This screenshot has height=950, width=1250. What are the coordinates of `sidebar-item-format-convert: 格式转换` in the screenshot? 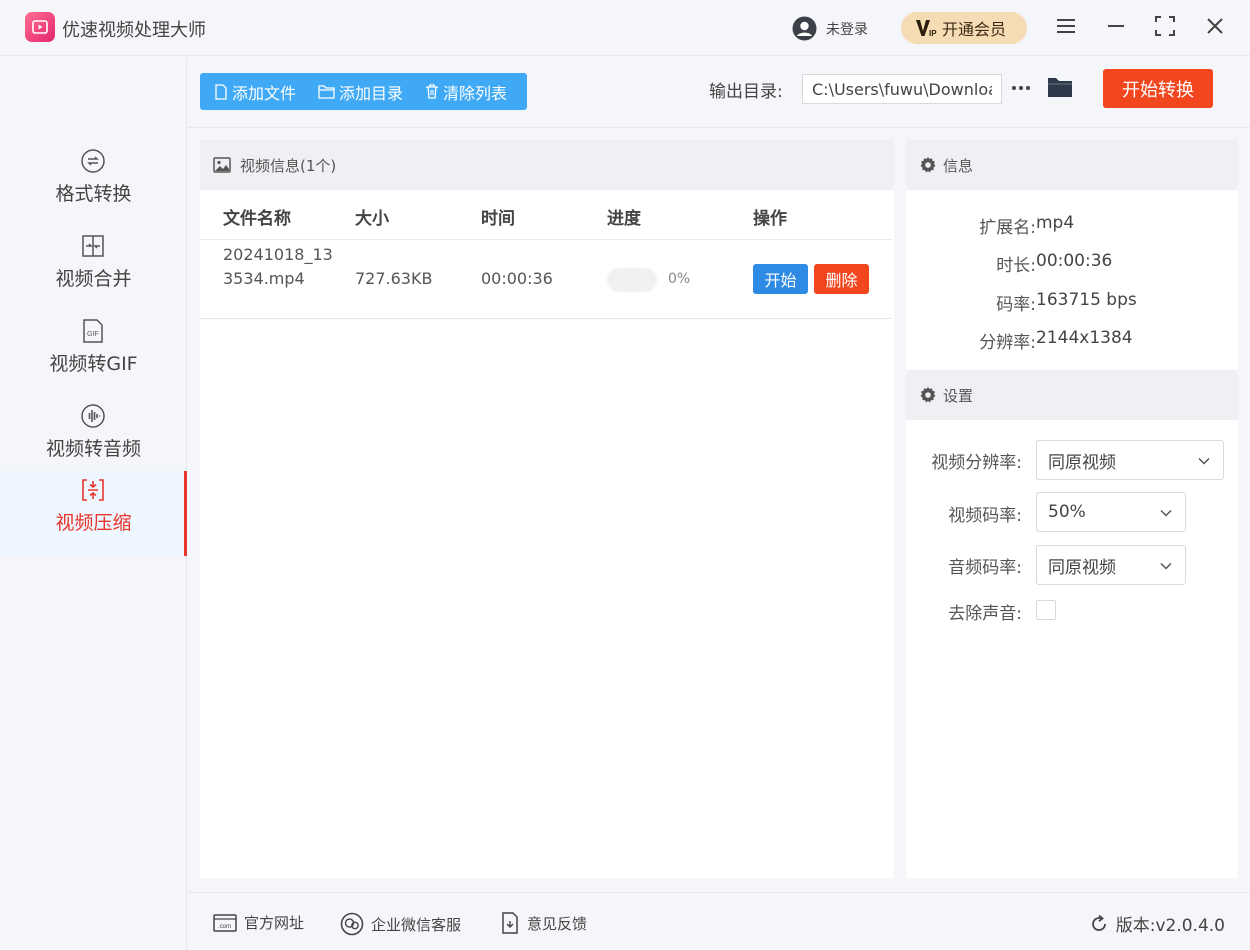 It's located at (93, 184).